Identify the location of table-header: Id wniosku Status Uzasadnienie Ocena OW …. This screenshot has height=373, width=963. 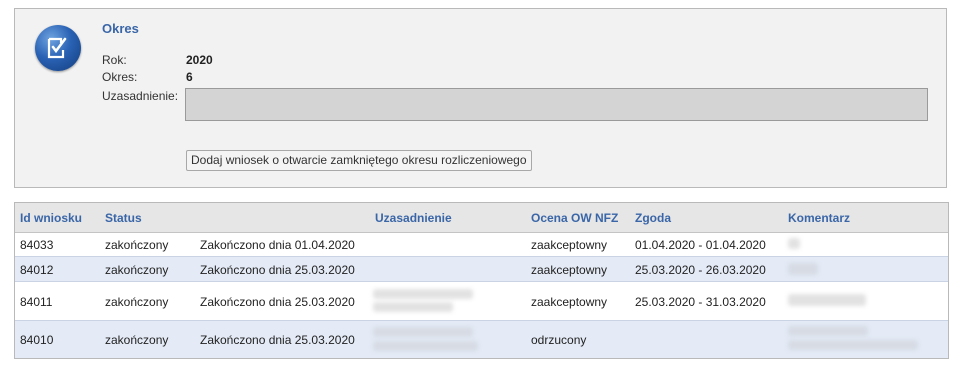
(481, 218).